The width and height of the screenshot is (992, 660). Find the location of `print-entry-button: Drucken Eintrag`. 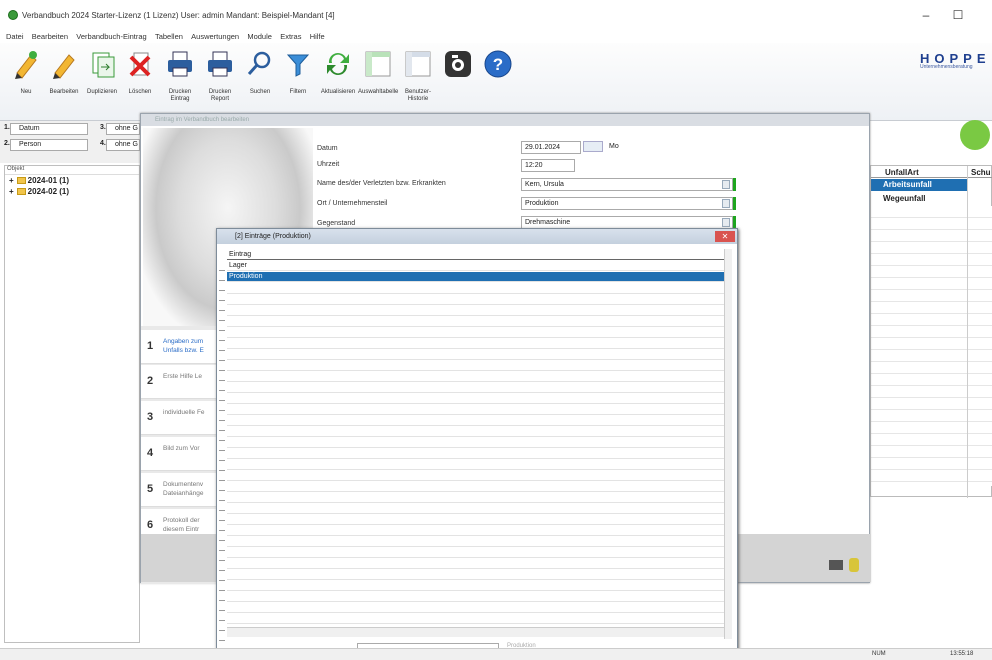

print-entry-button: Drucken Eintrag is located at coordinates (180, 82).